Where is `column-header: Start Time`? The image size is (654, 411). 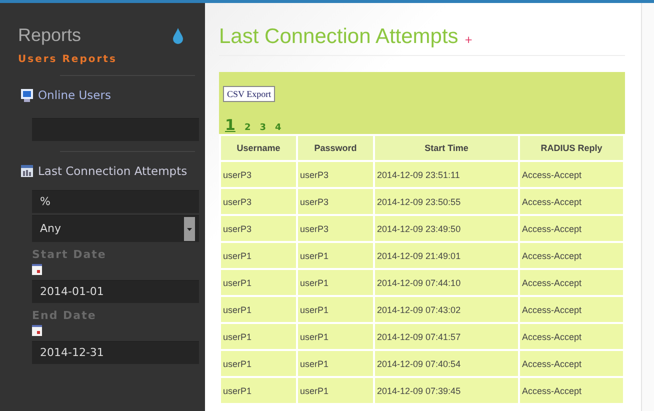 column-header: Start Time is located at coordinates (446, 148).